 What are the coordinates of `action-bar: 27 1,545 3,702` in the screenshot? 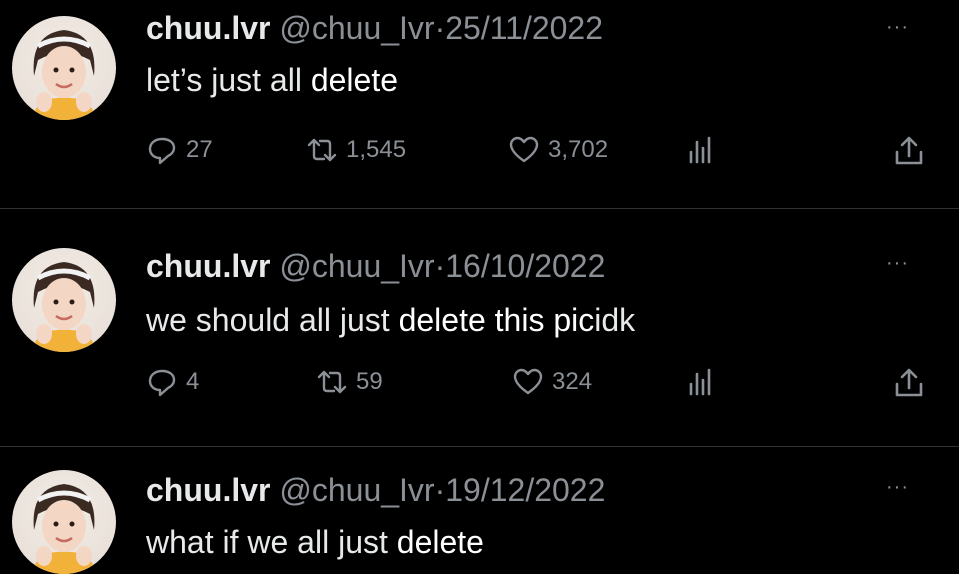 It's located at (536, 152).